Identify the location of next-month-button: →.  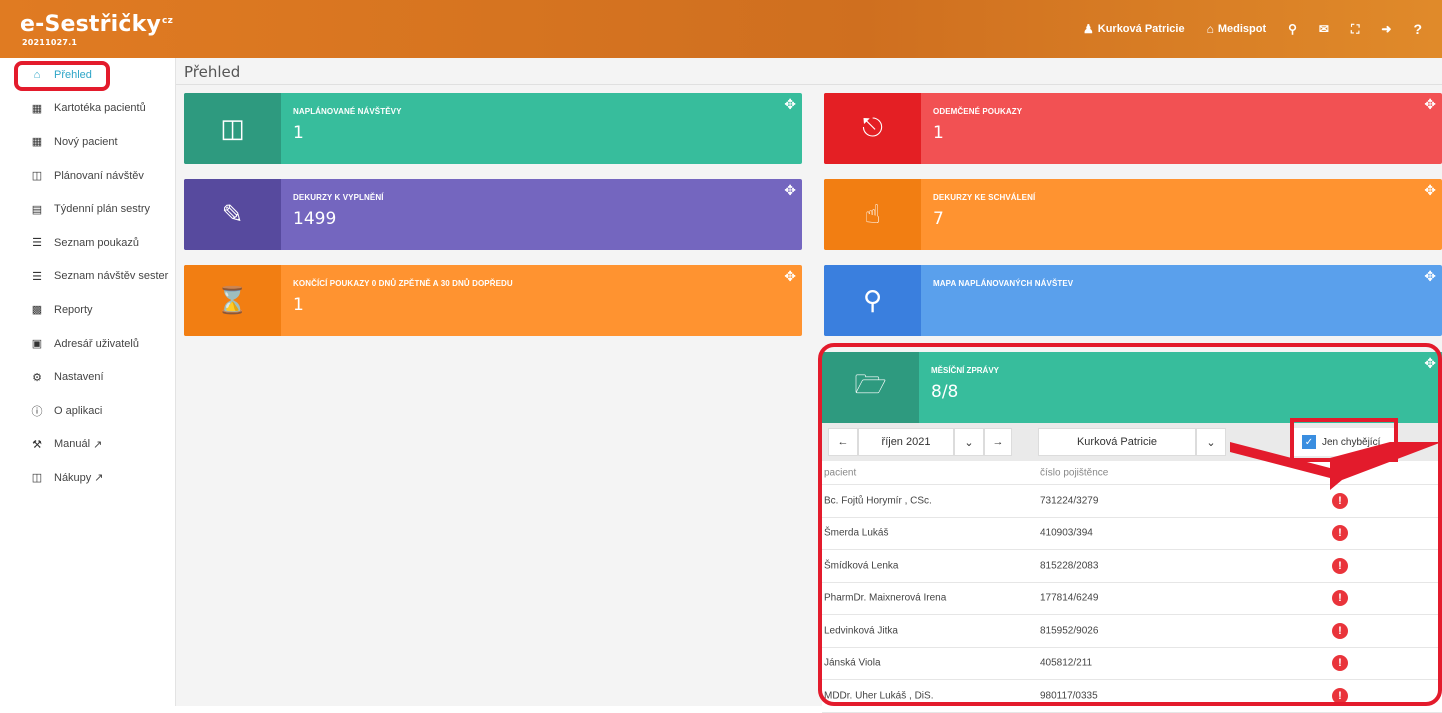
(998, 442).